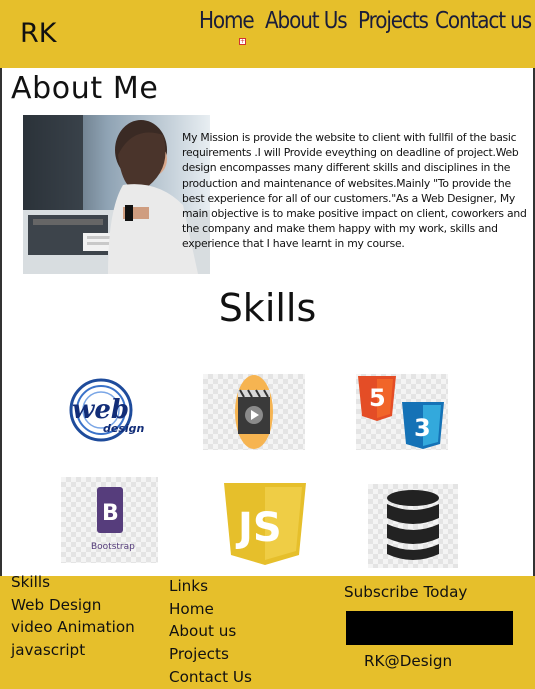 The width and height of the screenshot is (535, 689). I want to click on main-nav: Home About Us Projects Contact us, so click(367, 25).